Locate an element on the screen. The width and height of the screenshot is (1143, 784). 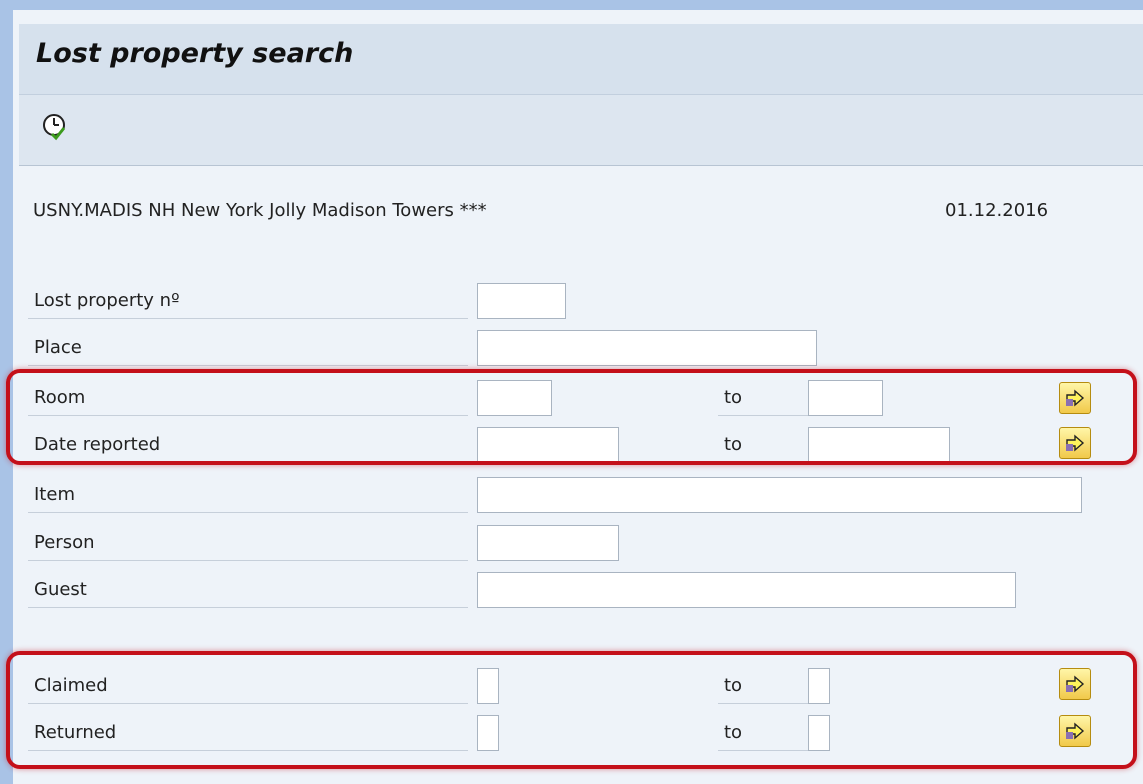
item-label: Item is located at coordinates (248, 495).